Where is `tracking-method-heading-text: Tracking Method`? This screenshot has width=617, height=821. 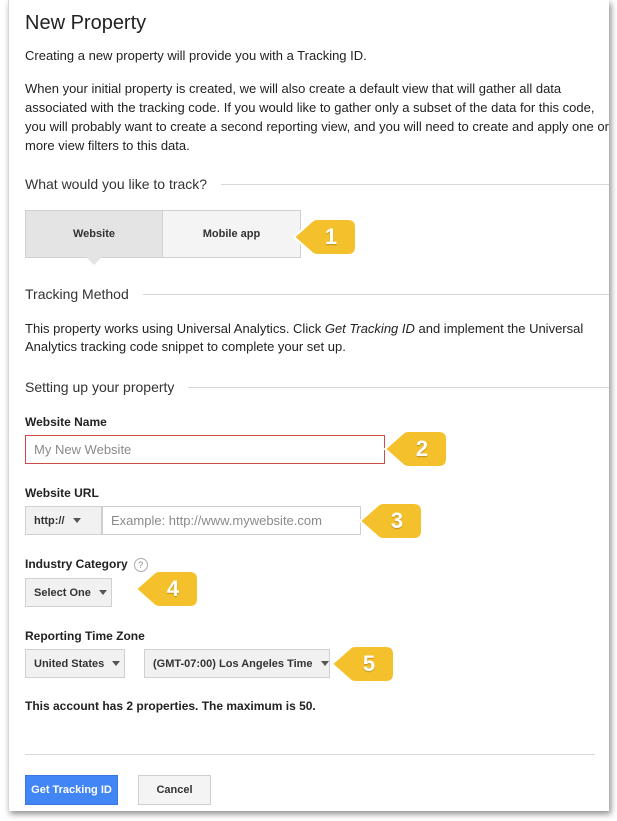 tracking-method-heading-text: Tracking Method is located at coordinates (77, 294).